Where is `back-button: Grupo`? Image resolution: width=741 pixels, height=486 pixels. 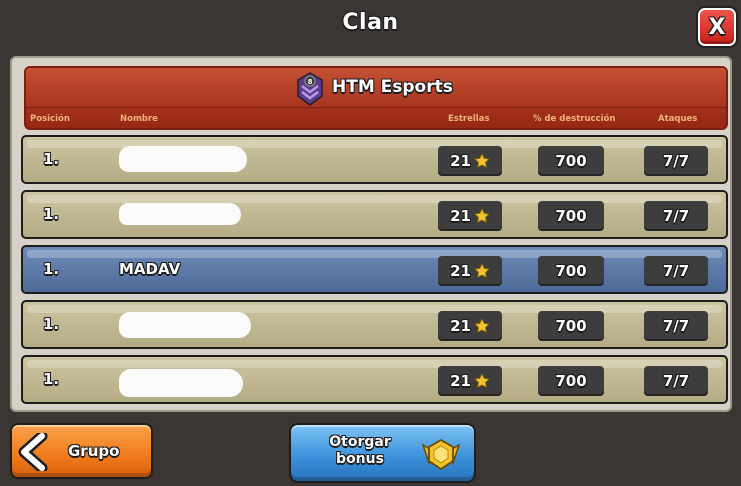
back-button: Grupo is located at coordinates (81, 451).